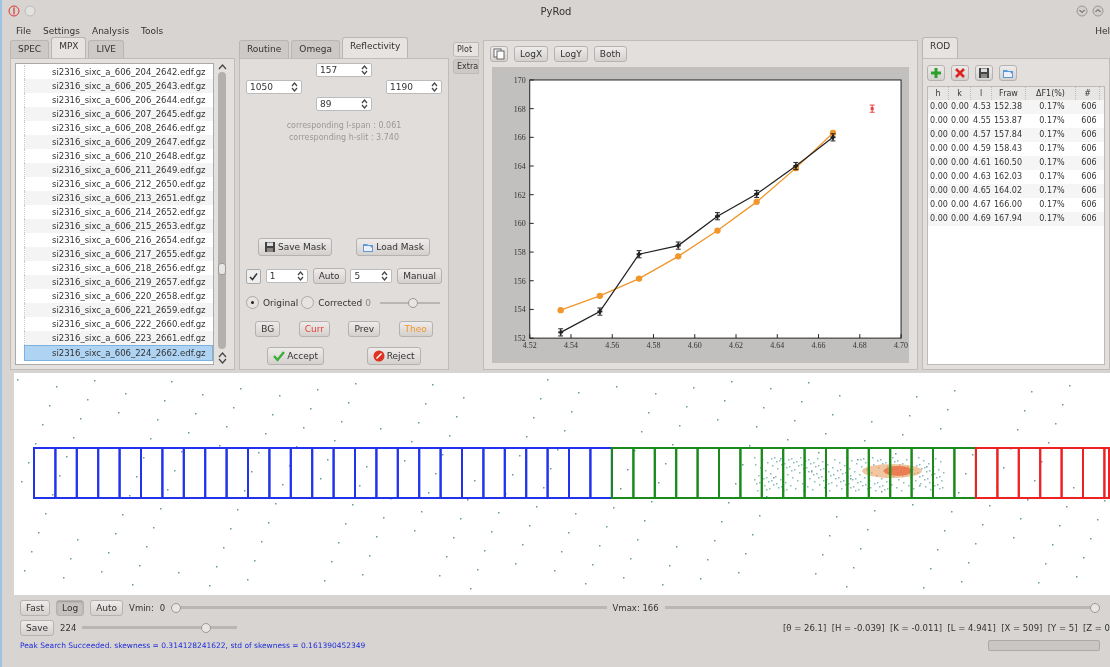 Image resolution: width=1110 pixels, height=667 pixels. Describe the element at coordinates (1008, 205) in the screenshot. I see `table-cell-text: 166.00` at that location.